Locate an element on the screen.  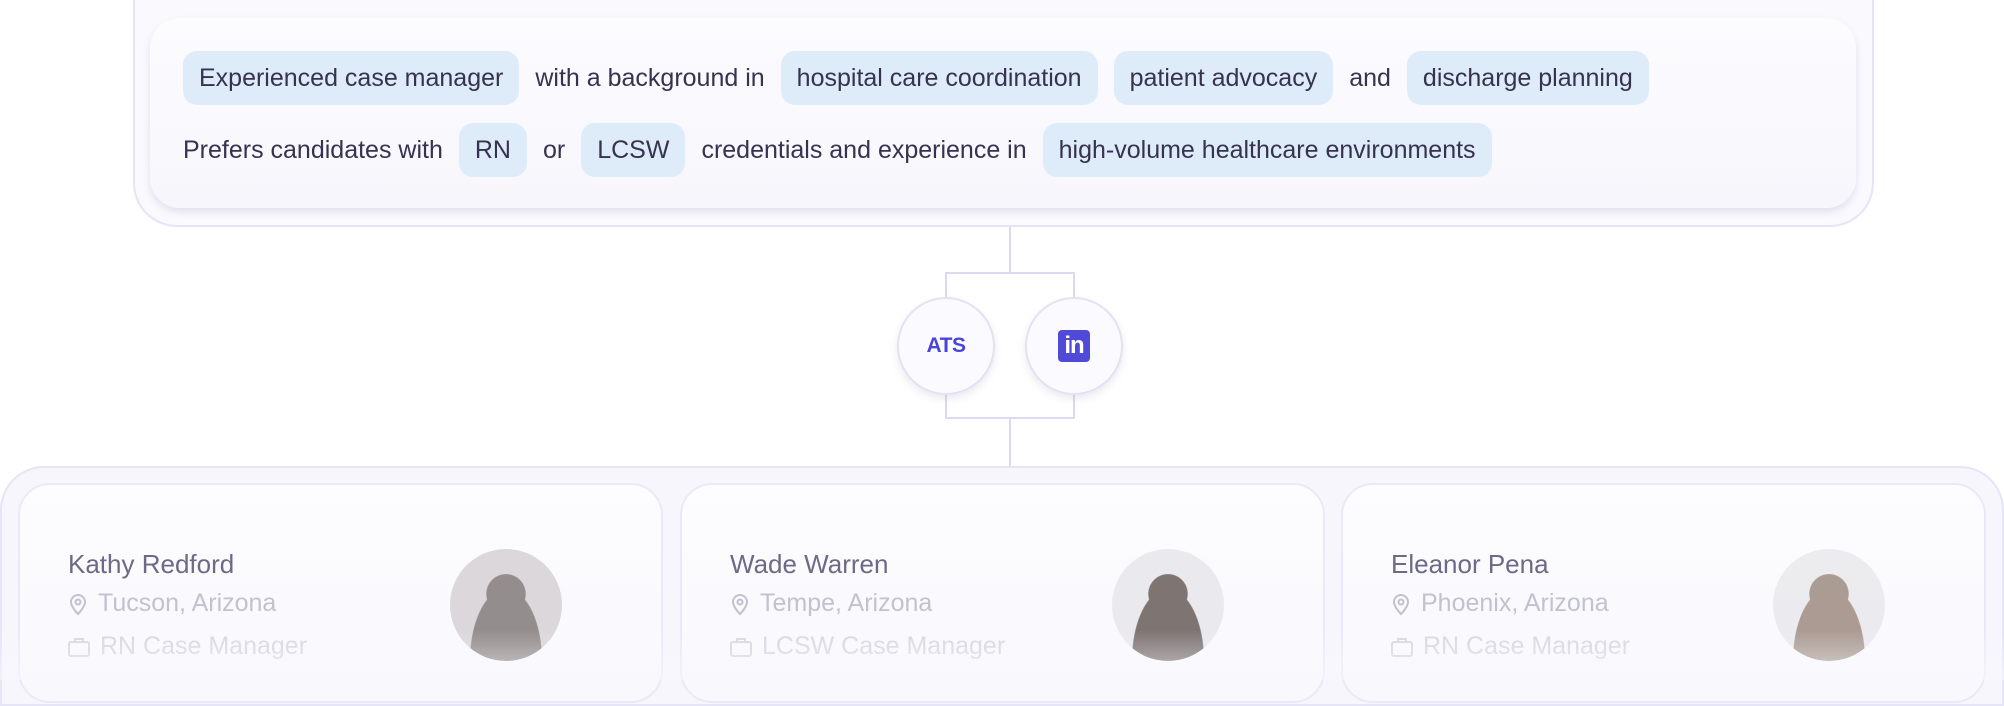
keyword-chip: RN is located at coordinates (492, 150).